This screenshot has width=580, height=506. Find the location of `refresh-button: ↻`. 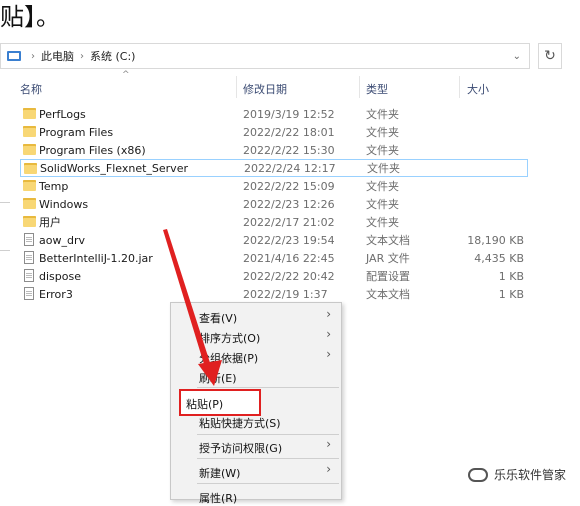

refresh-button: ↻ is located at coordinates (550, 56).